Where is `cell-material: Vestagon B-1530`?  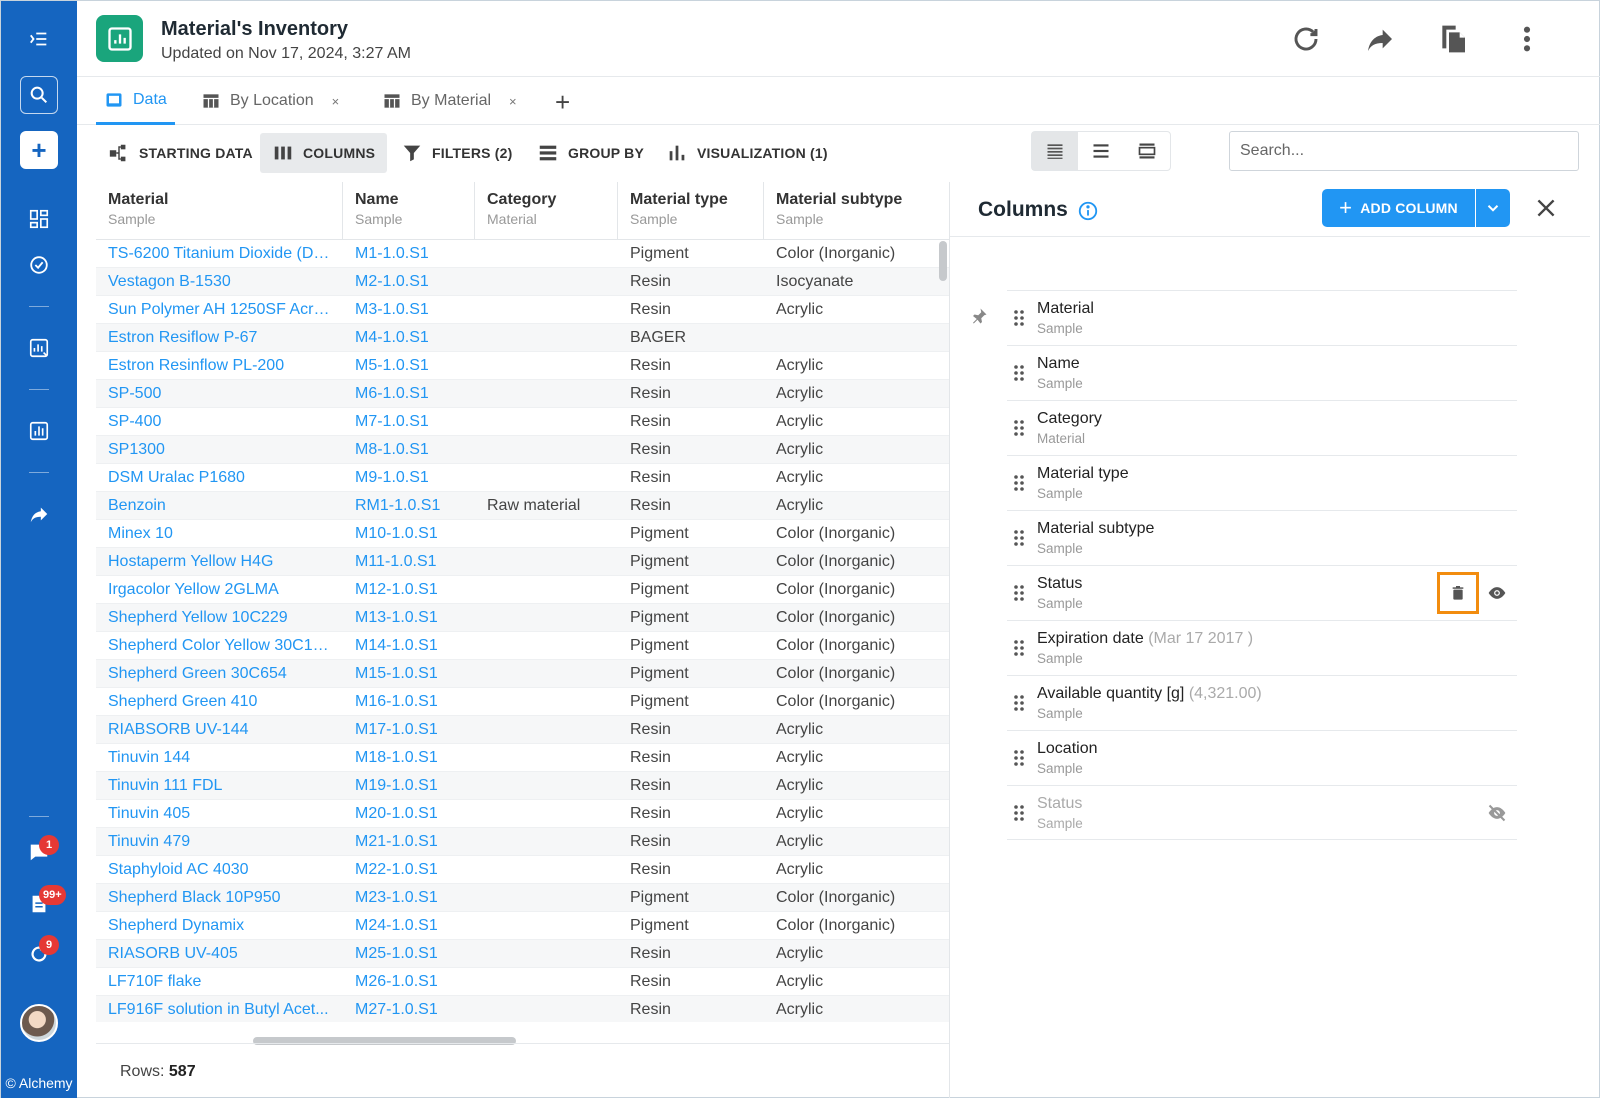 cell-material: Vestagon B-1530 is located at coordinates (219, 282).